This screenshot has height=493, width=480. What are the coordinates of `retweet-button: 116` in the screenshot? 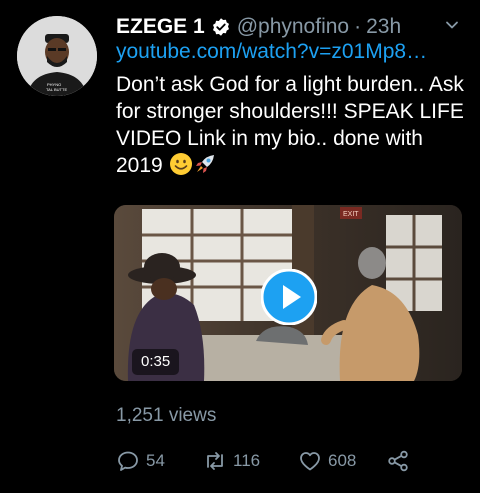 It's located at (231, 461).